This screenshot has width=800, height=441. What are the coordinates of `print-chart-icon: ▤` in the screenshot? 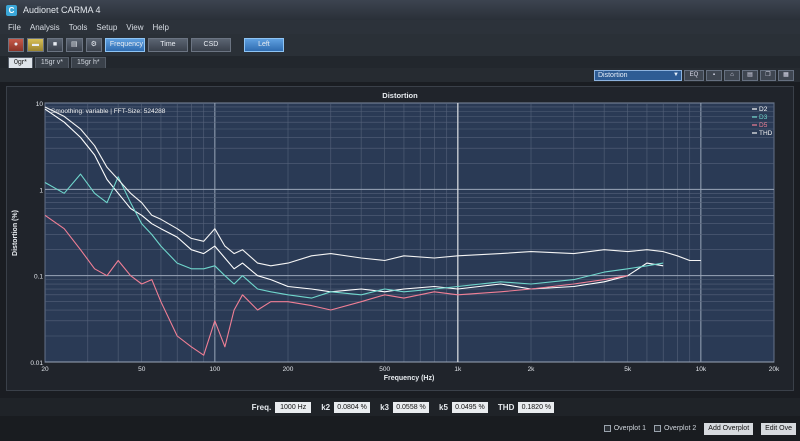 It's located at (750, 75).